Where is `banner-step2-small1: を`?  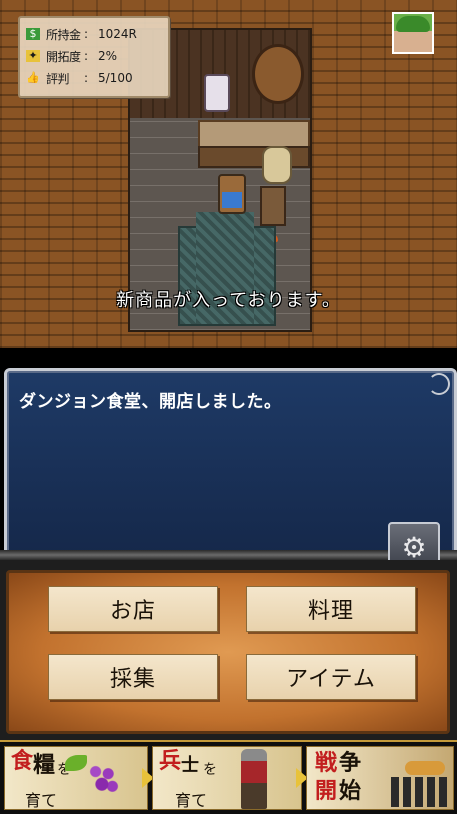
banner-step2-small1: を is located at coordinates (210, 770).